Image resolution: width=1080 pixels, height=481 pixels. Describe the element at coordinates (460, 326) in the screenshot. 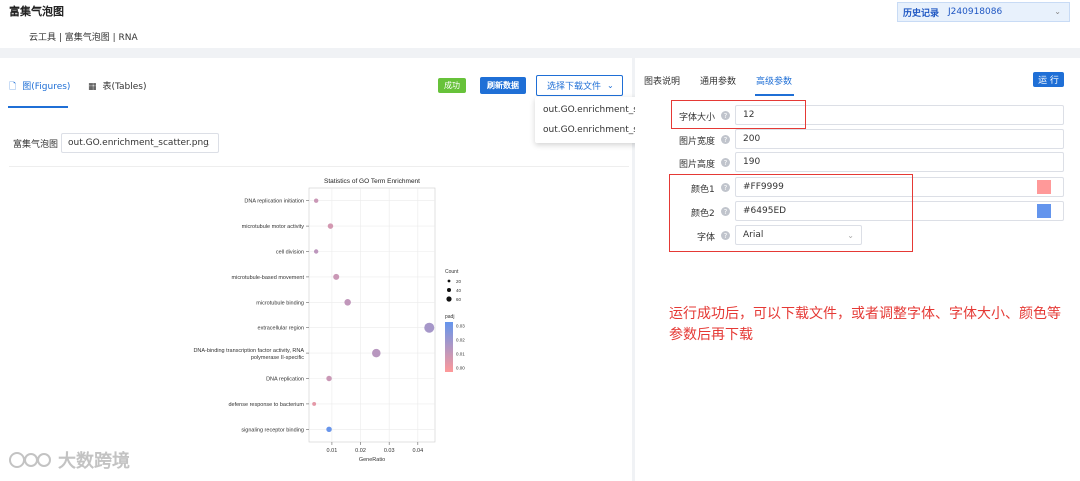

I see `color-legend-label: 0.03` at that location.